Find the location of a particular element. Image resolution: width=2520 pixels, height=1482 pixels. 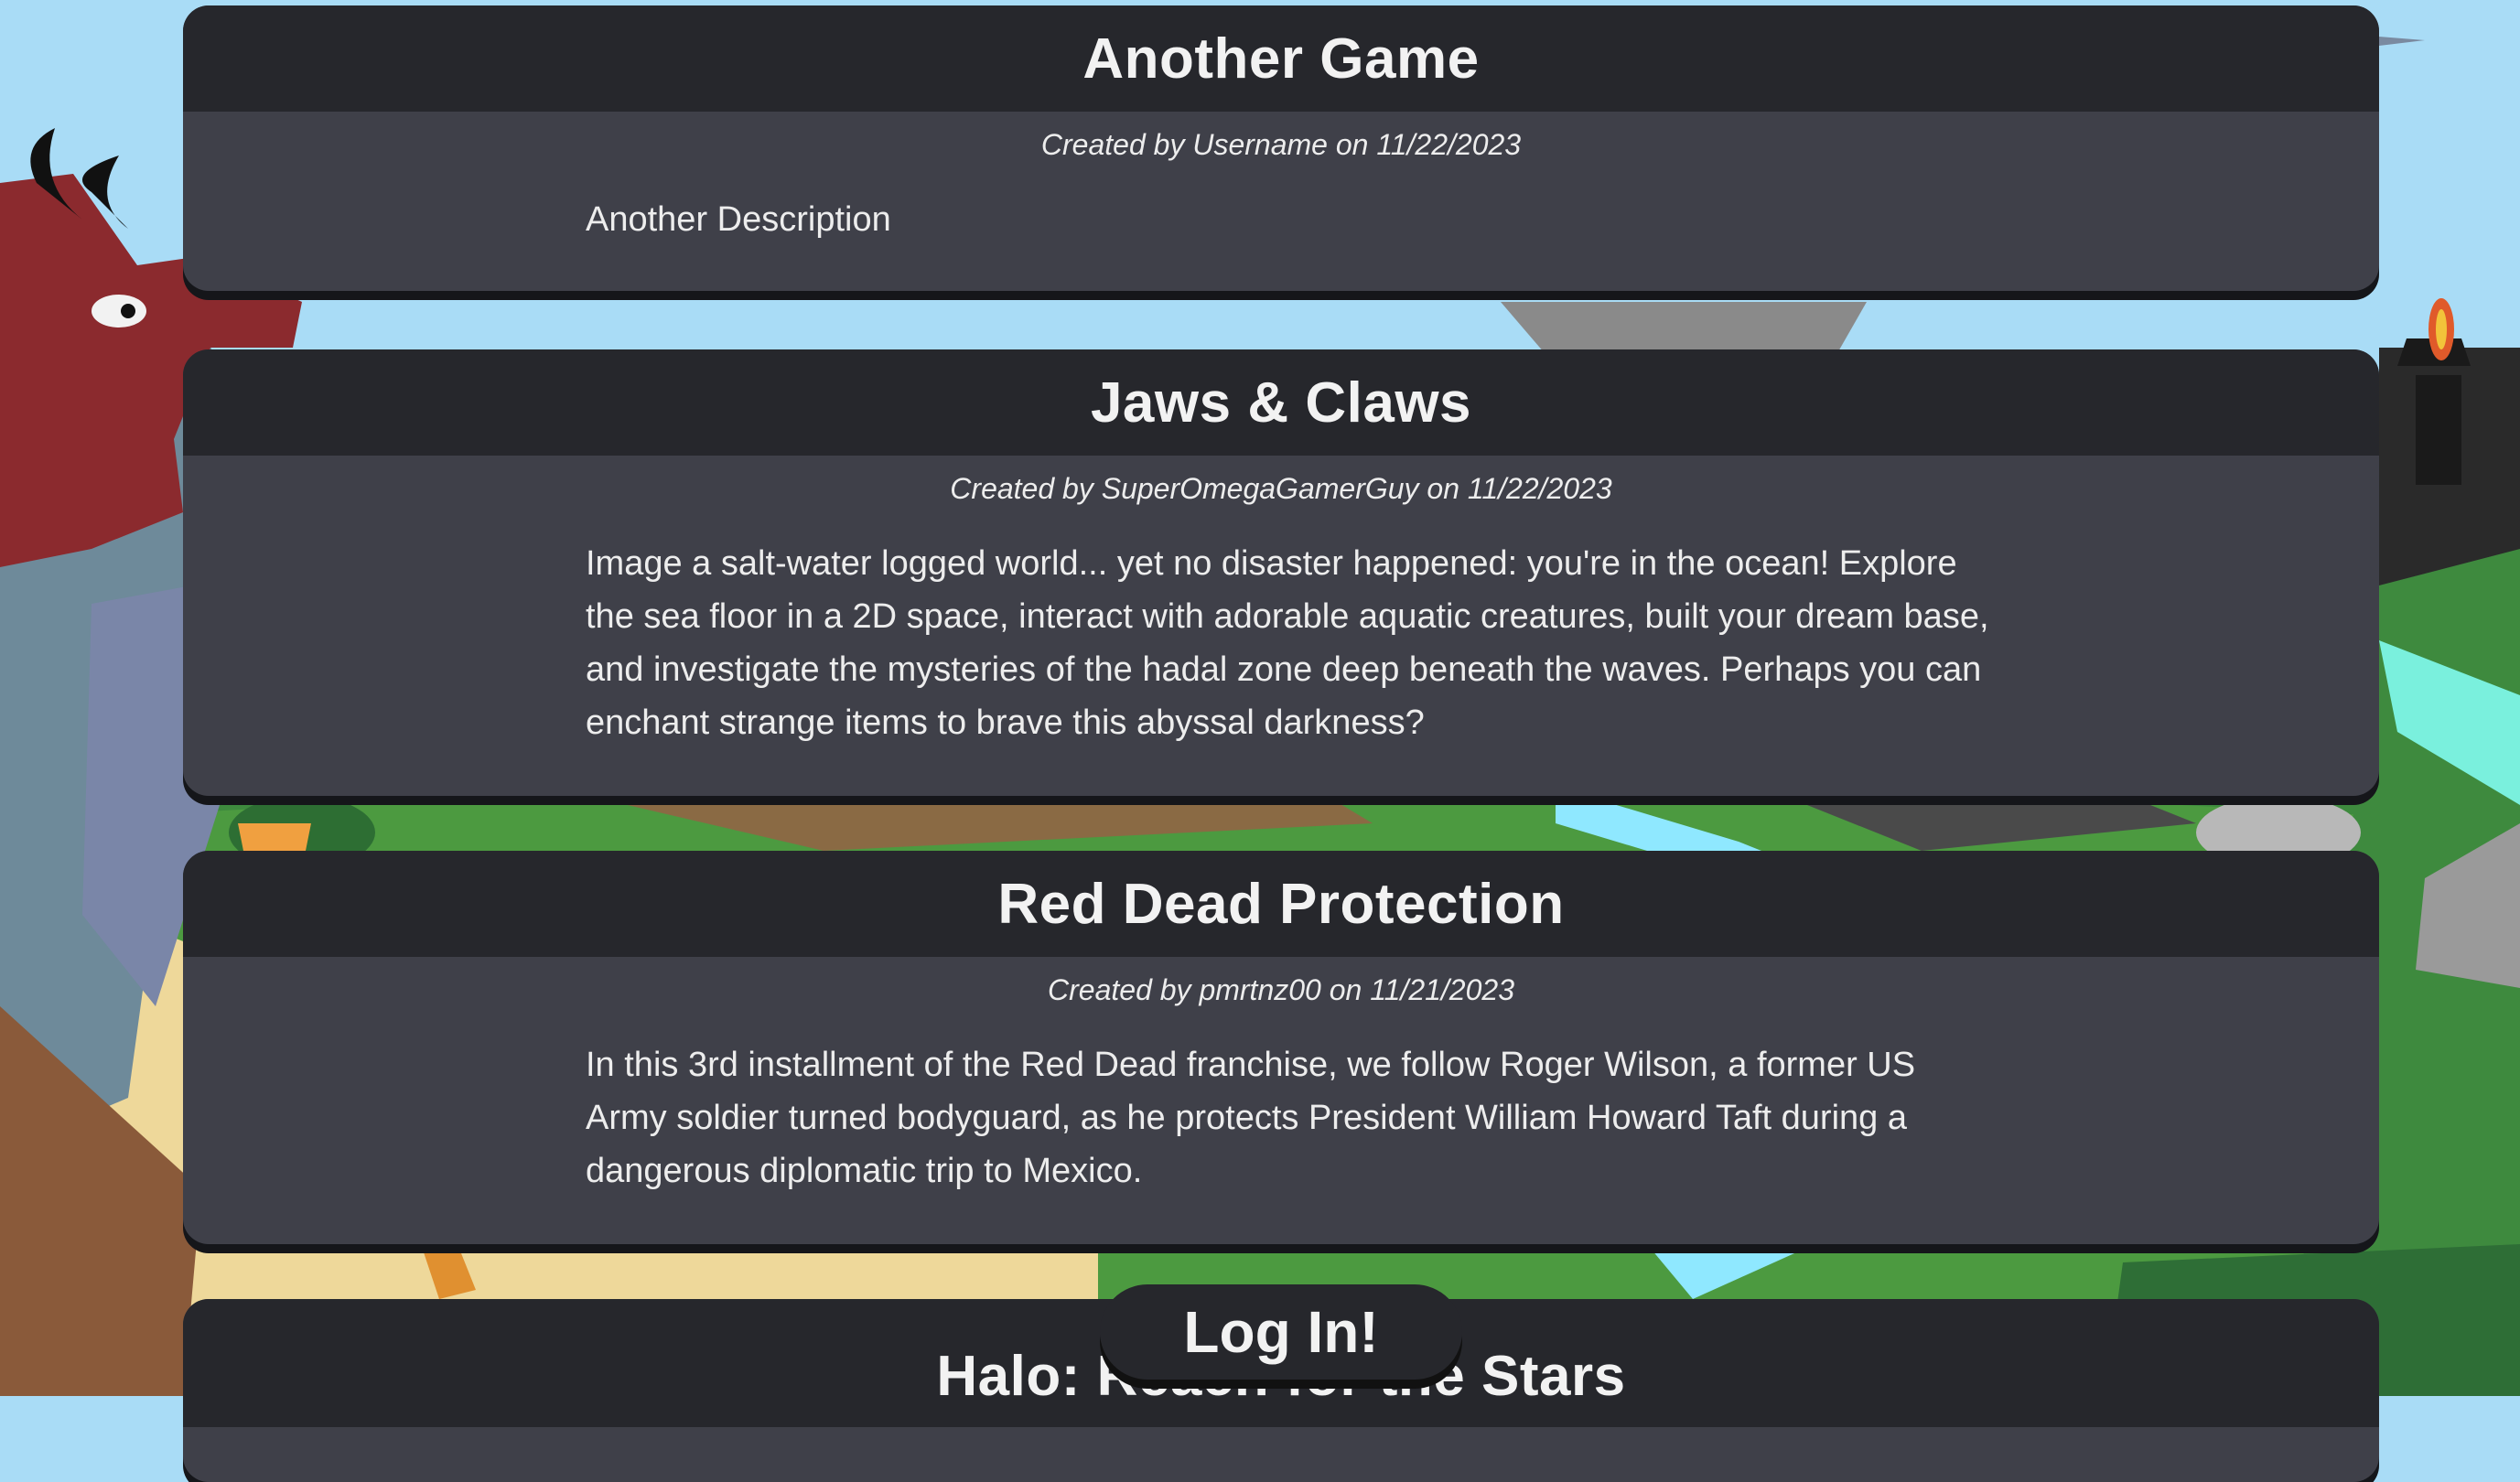

card-header: Jaws & Claws is located at coordinates (1281, 403).